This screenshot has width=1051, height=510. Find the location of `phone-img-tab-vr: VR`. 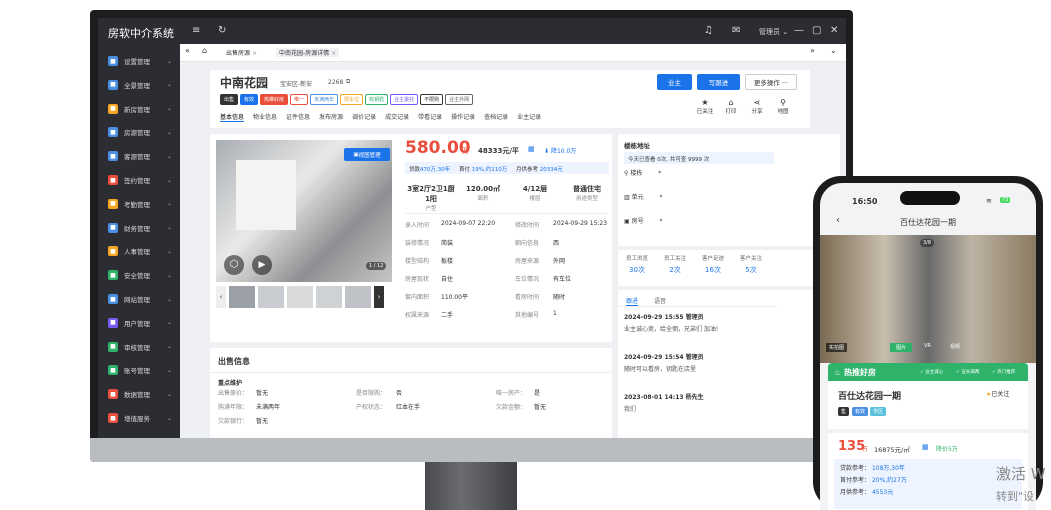

phone-img-tab-vr: VR is located at coordinates (927, 346).